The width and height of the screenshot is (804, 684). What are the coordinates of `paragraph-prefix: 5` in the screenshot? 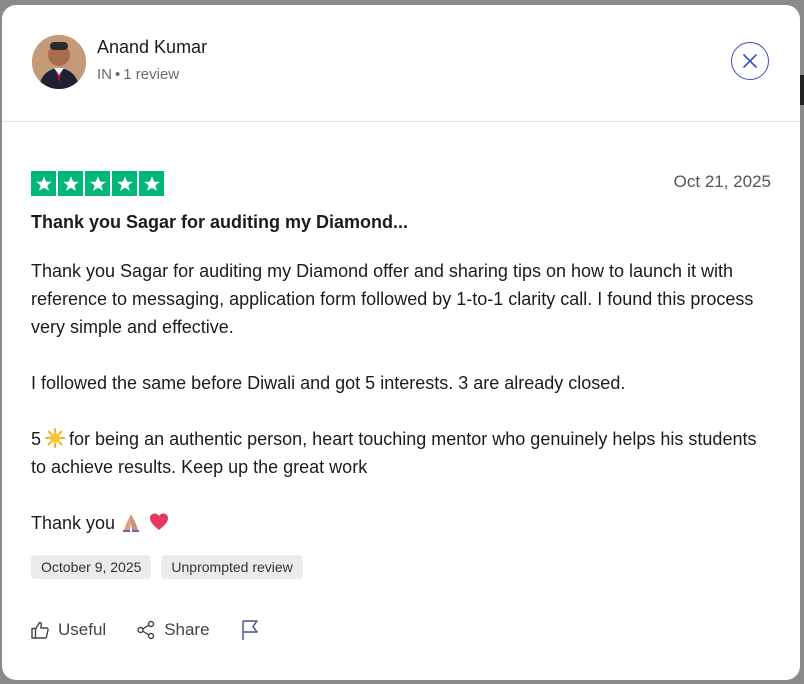 It's located at (36, 439).